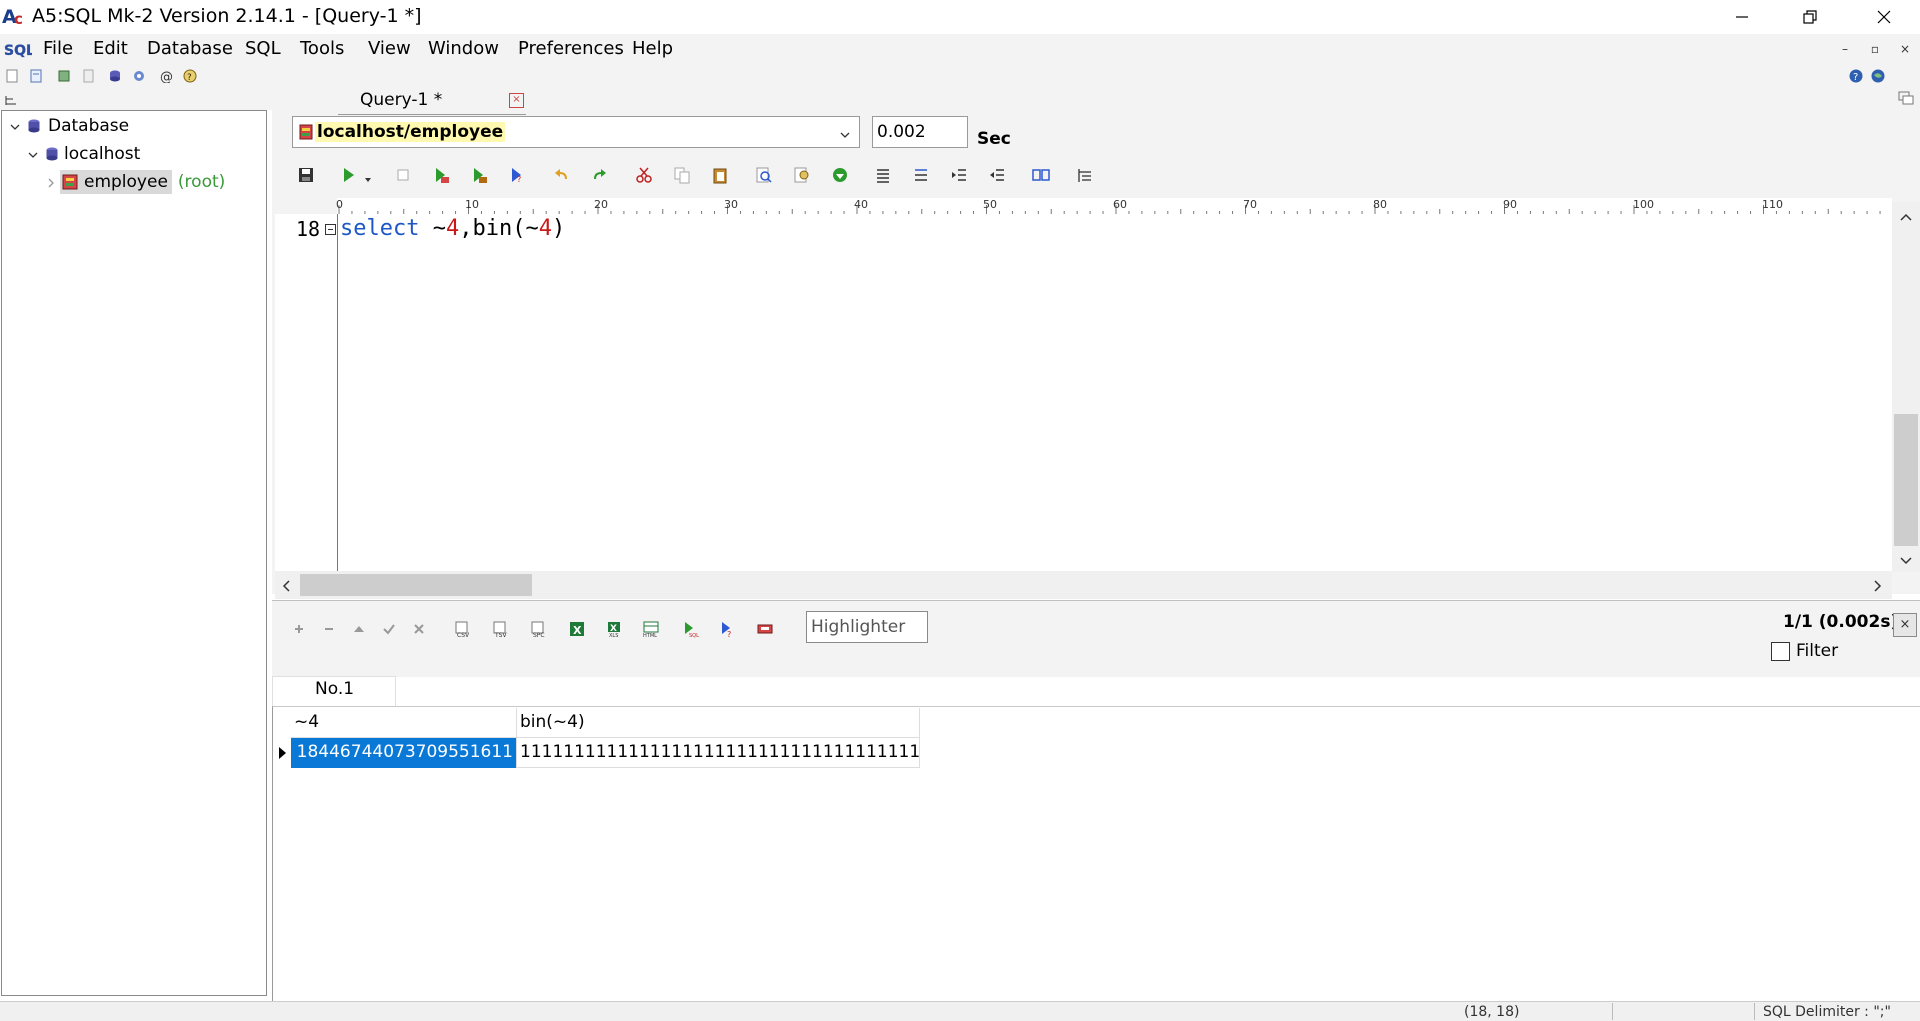 This screenshot has width=1920, height=1021. What do you see at coordinates (190, 75) in the screenshot?
I see `help-circle-icon: ?` at bounding box center [190, 75].